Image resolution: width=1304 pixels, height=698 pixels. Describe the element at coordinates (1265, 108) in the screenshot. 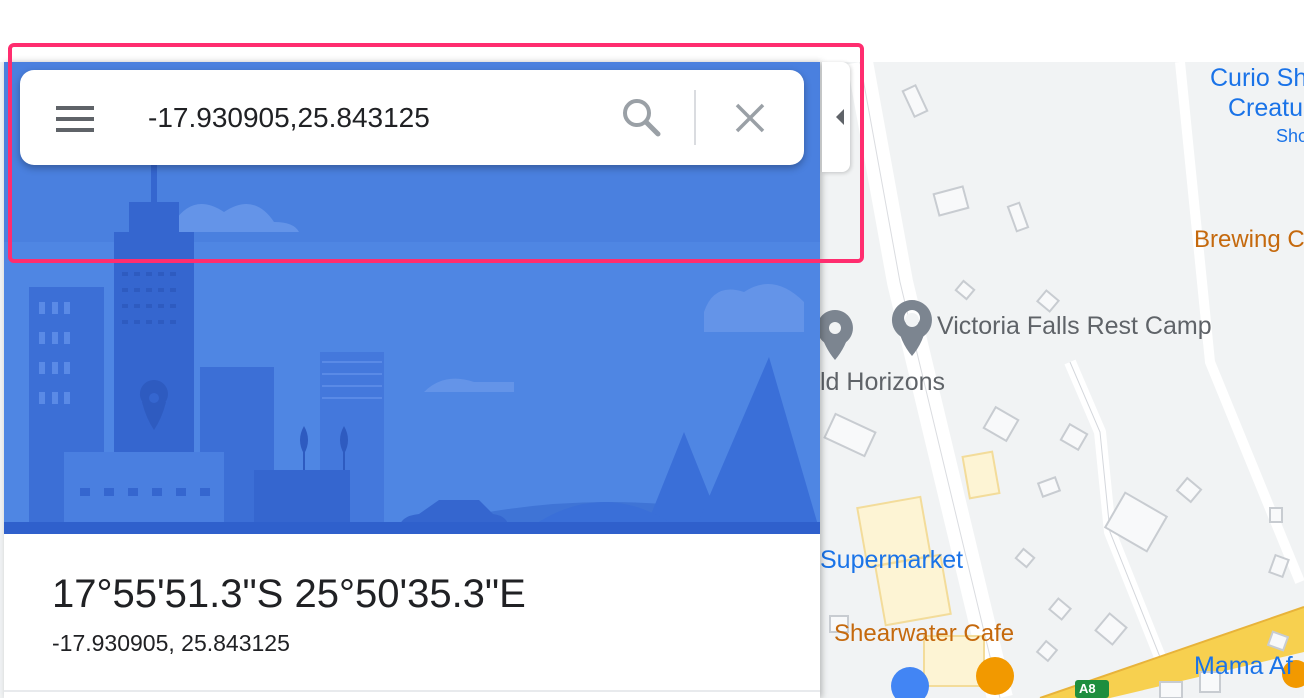

I see `map-label-curio-line2: Creatu` at that location.